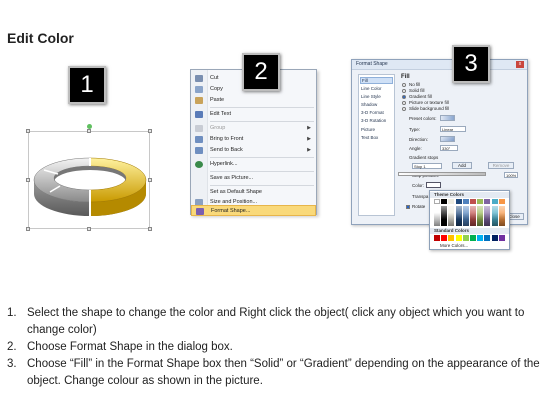  What do you see at coordinates (371, 88) in the screenshot?
I see `category-line-color: Line Color` at bounding box center [371, 88].